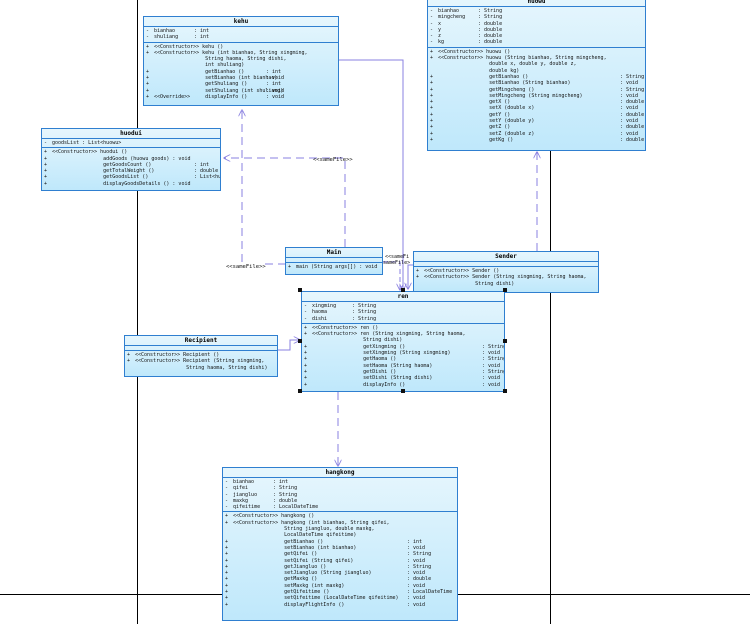 Image resolution: width=750 pixels, height=632 pixels. What do you see at coordinates (469, 283) in the screenshot?
I see `operation-signature: String dishi)` at bounding box center [469, 283].